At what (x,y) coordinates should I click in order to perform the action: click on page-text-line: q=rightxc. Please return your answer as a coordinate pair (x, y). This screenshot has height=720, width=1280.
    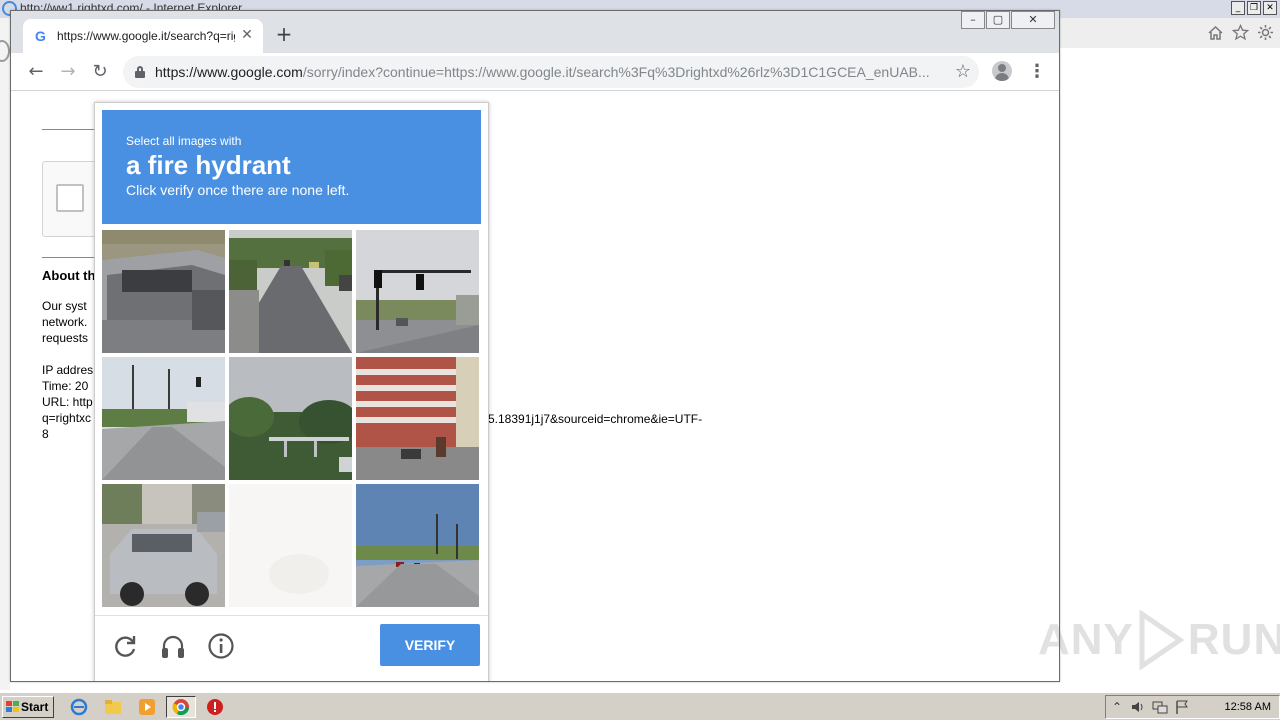
    Looking at the image, I should click on (67, 418).